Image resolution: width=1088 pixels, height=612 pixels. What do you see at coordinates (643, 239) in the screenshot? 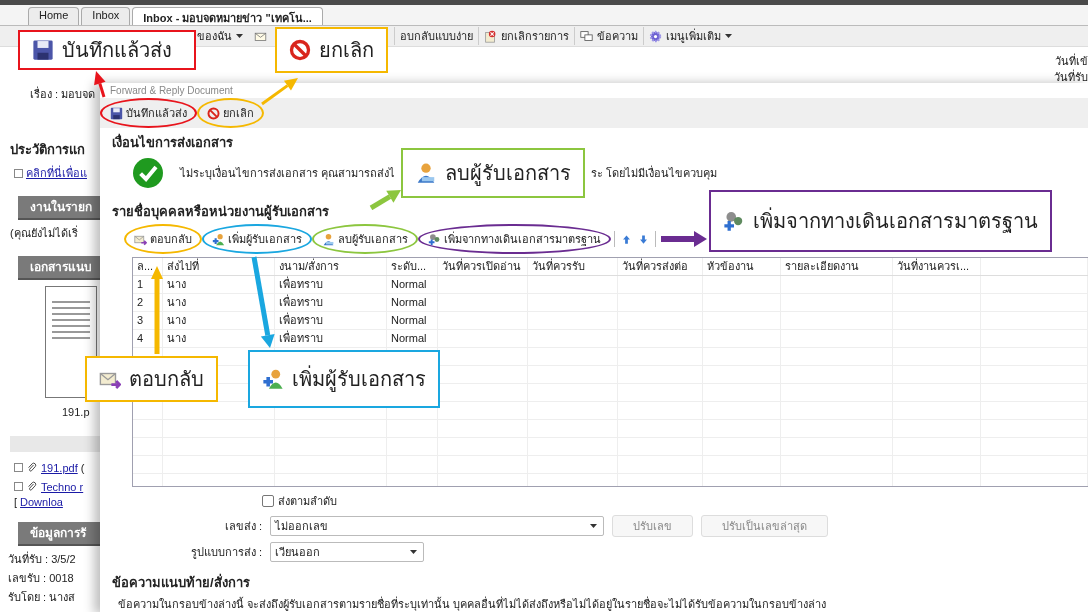
I see `down-arrow-icon` at bounding box center [643, 239].